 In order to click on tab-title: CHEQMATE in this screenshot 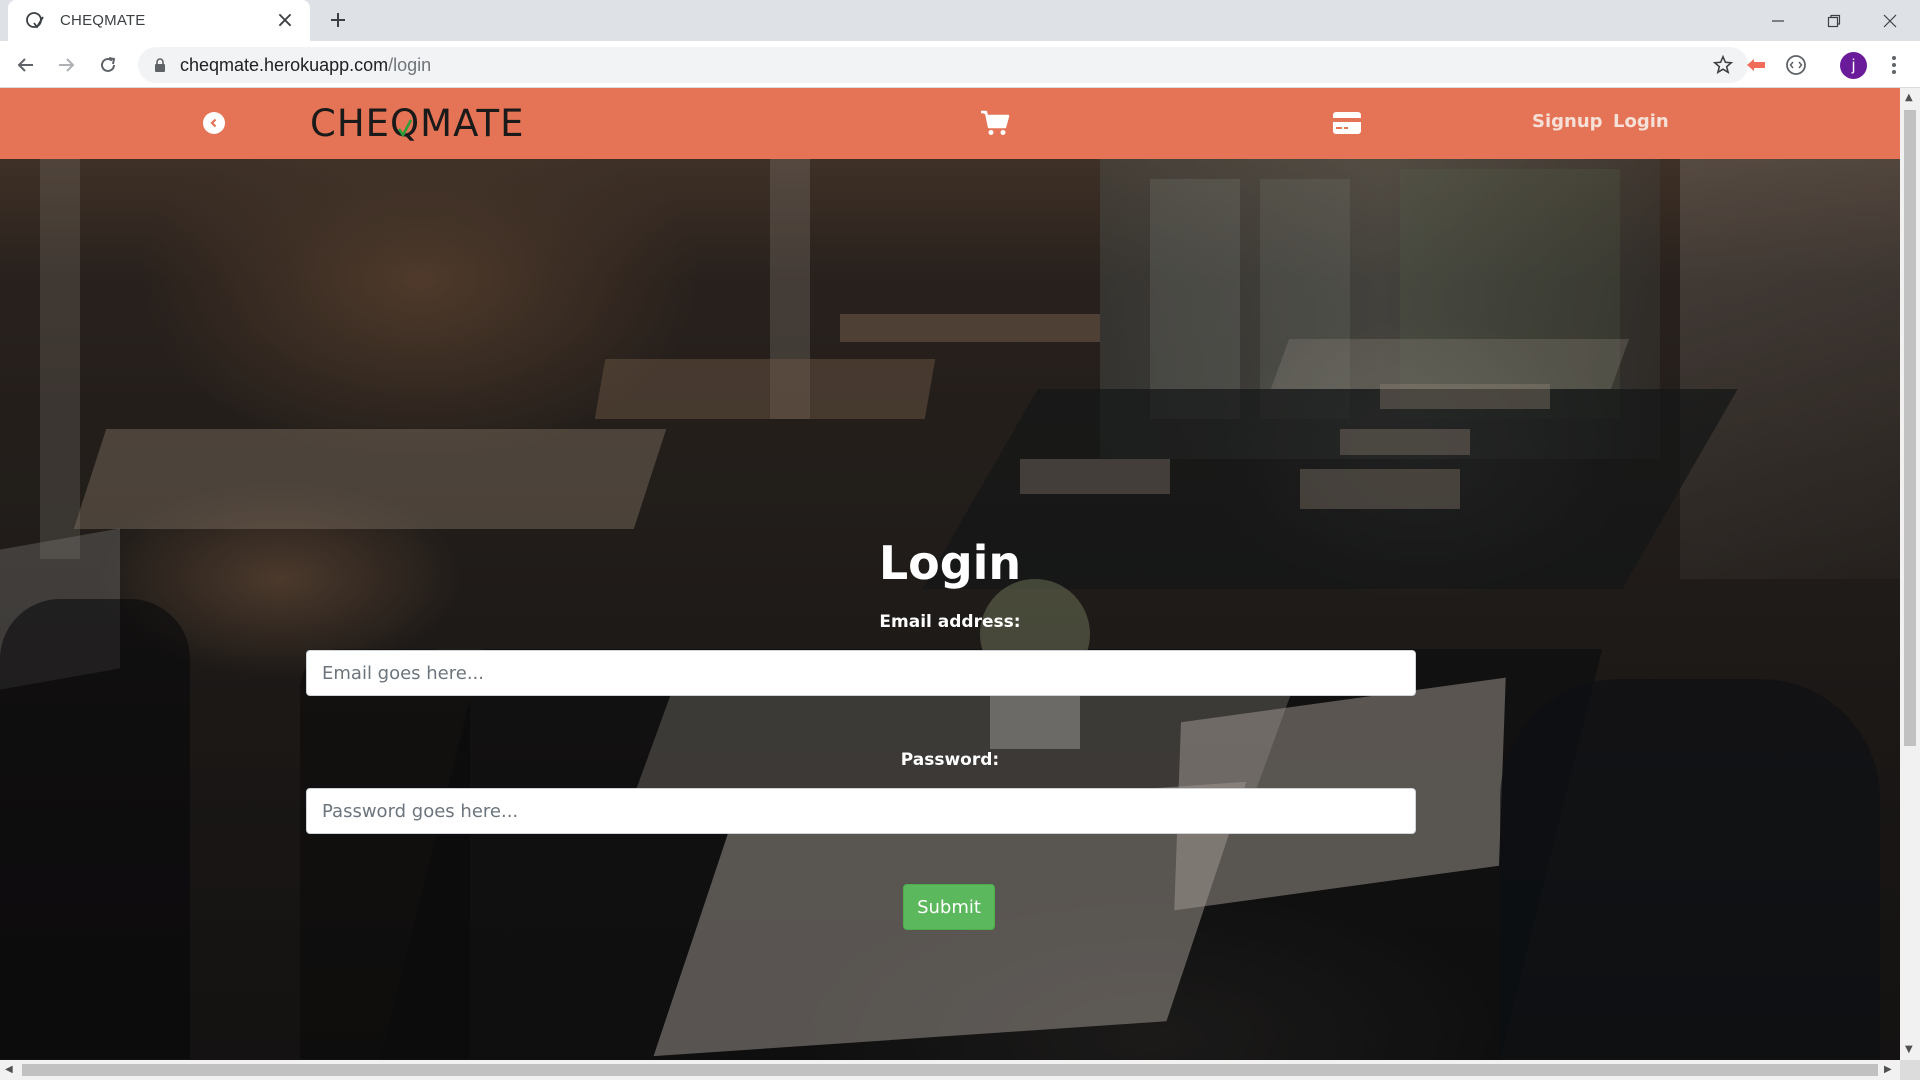, I will do `click(103, 20)`.